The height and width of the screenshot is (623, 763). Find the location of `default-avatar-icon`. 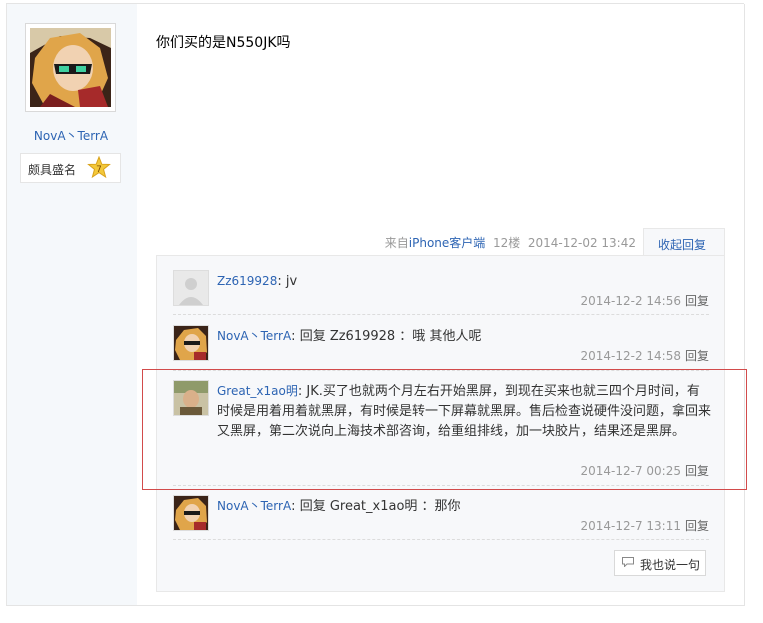

default-avatar-icon is located at coordinates (191, 288).